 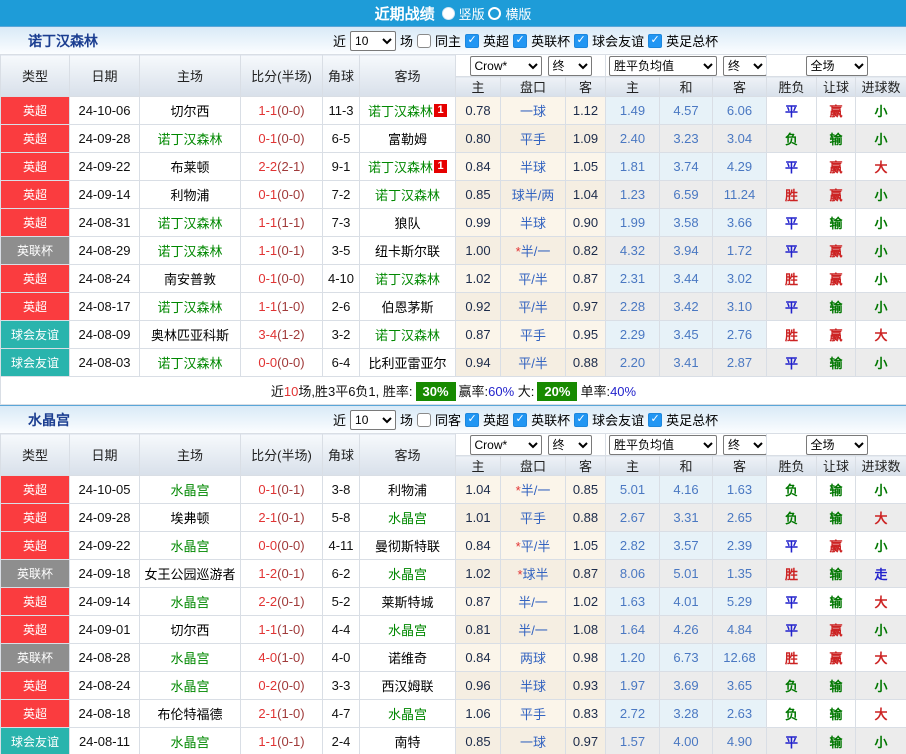 What do you see at coordinates (281, 222) in the screenshot?
I see `match-score: 1-1(1-1)` at bounding box center [281, 222].